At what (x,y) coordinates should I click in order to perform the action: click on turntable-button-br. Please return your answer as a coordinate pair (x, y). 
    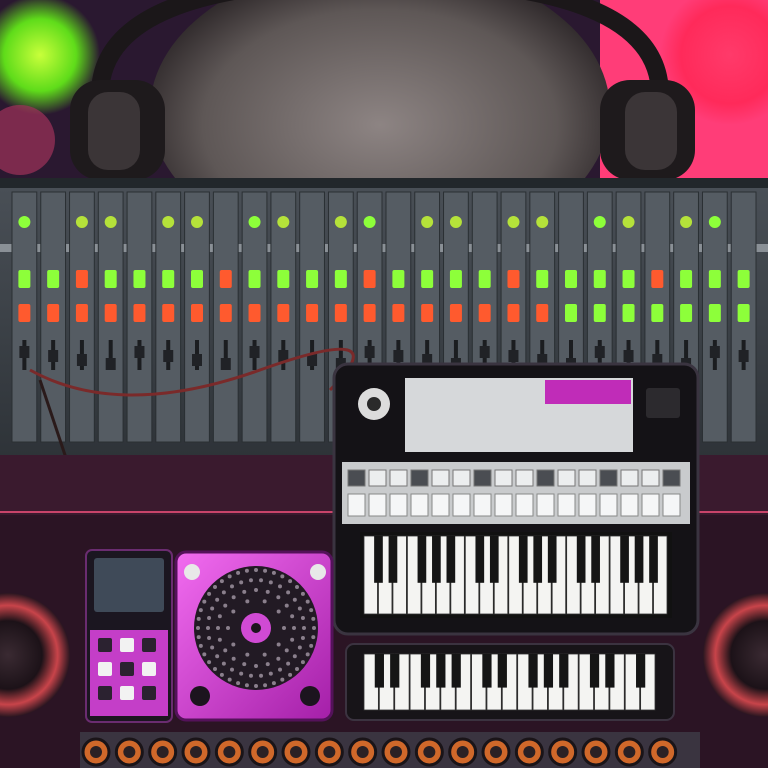
    Looking at the image, I should click on (310, 696).